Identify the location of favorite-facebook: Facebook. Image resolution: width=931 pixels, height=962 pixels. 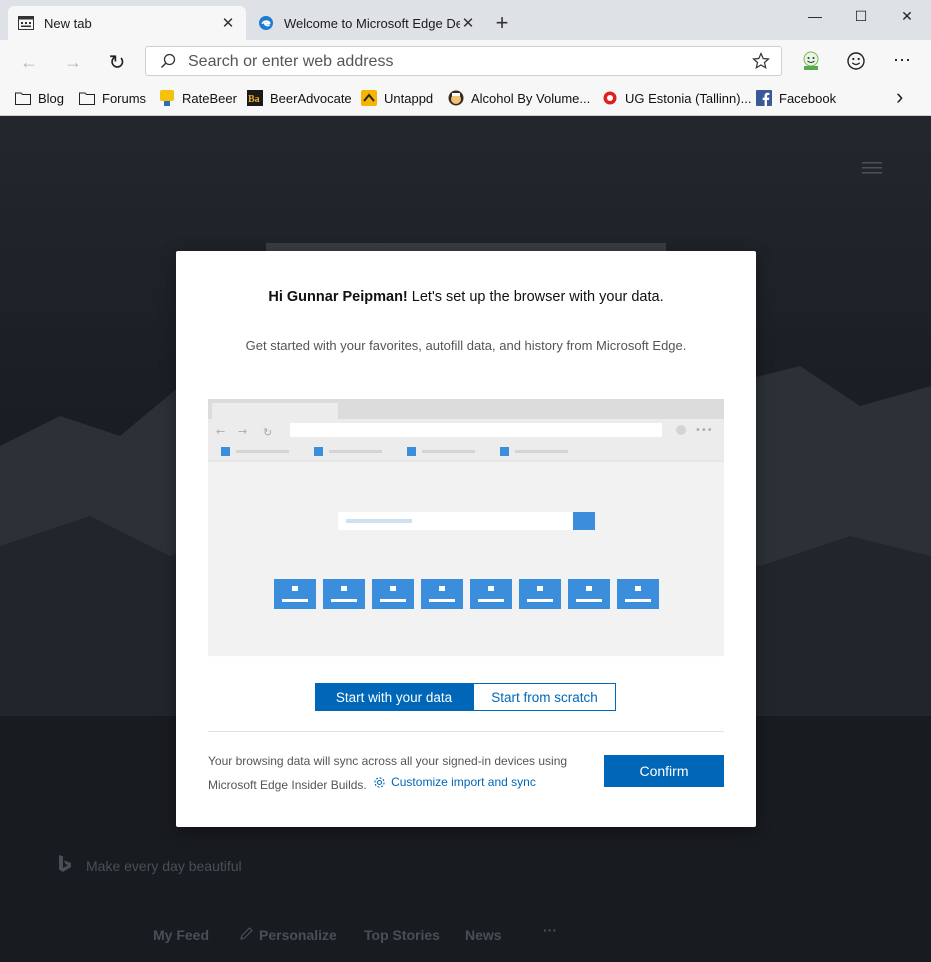
(796, 98).